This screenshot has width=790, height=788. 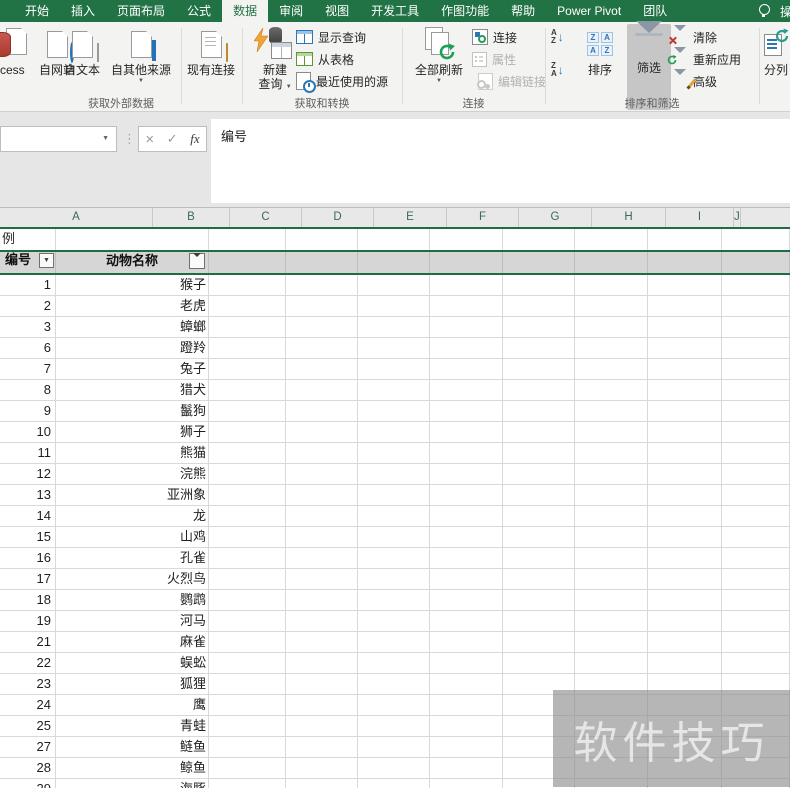 What do you see at coordinates (28, 239) in the screenshot?
I see `cell-title-partial: 例` at bounding box center [28, 239].